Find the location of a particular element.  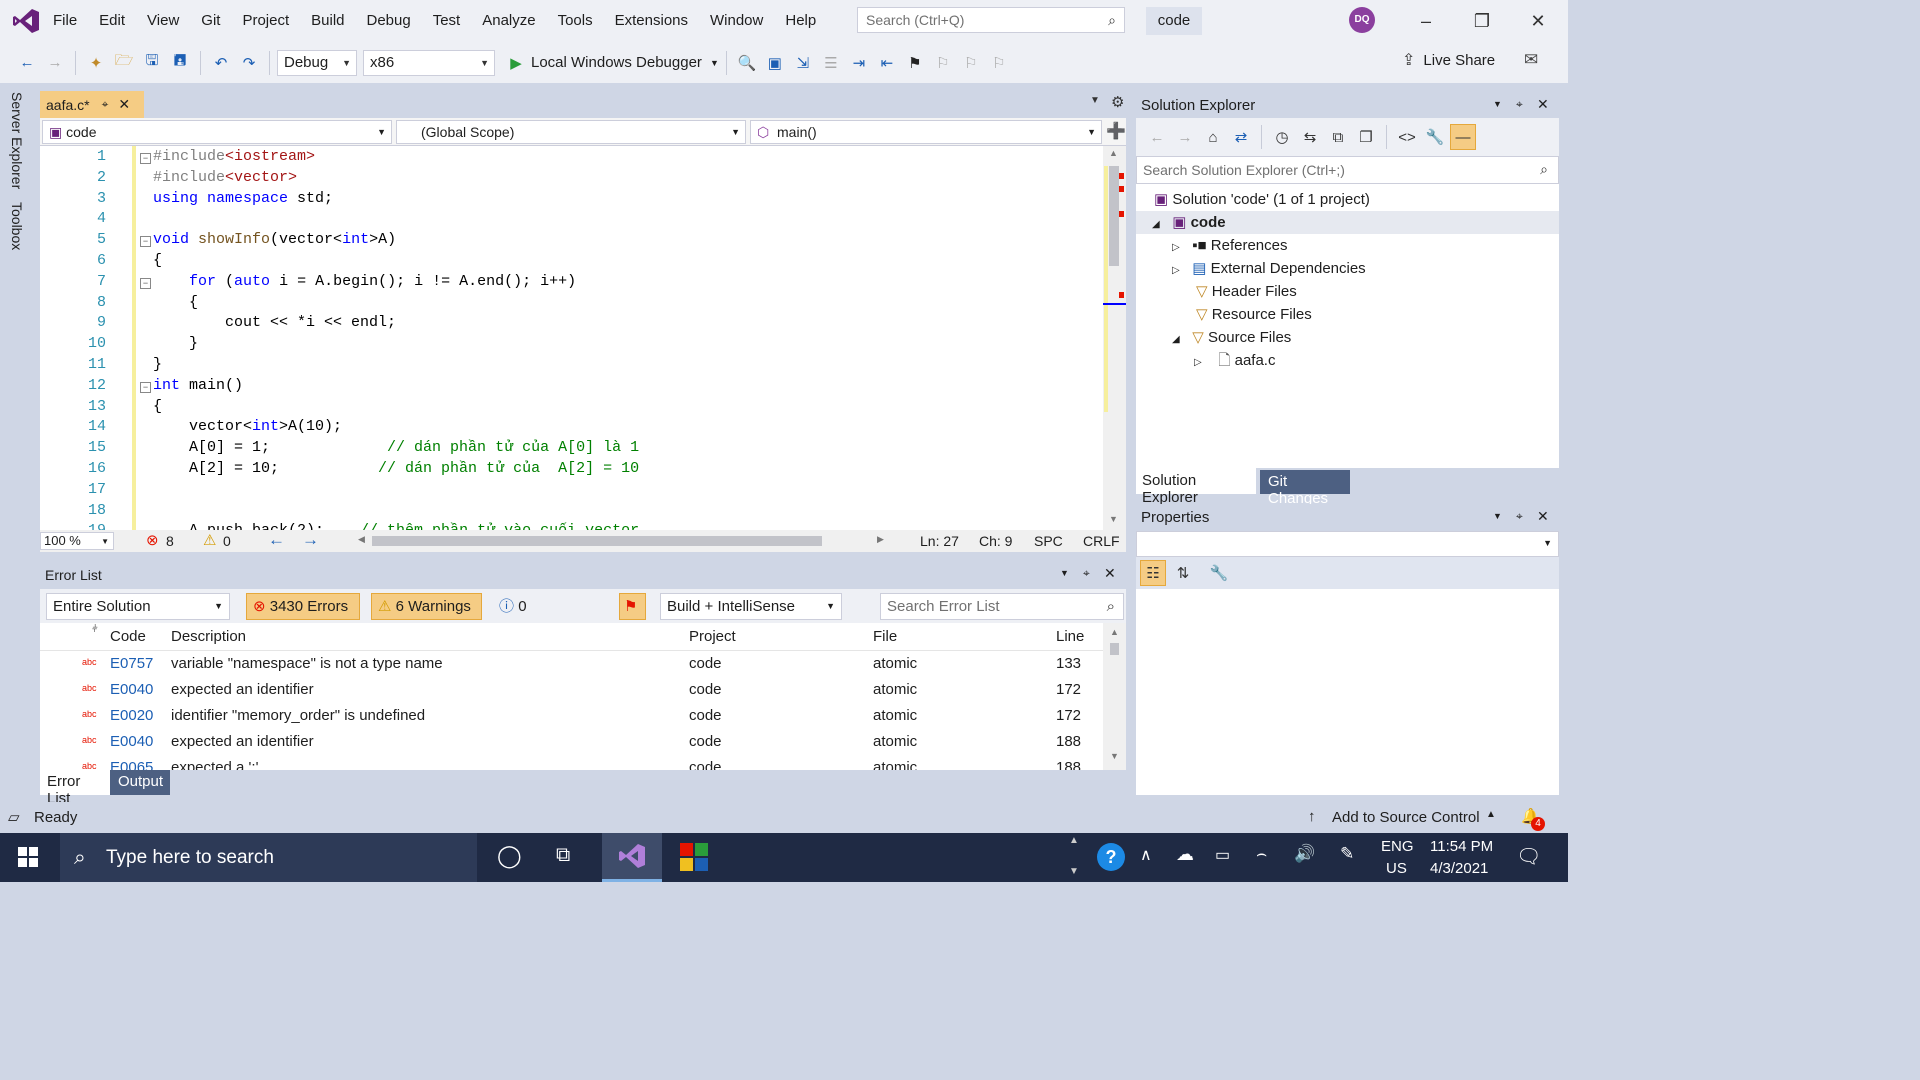

collapse-all-icon: ⧉ is located at coordinates (1338, 137).